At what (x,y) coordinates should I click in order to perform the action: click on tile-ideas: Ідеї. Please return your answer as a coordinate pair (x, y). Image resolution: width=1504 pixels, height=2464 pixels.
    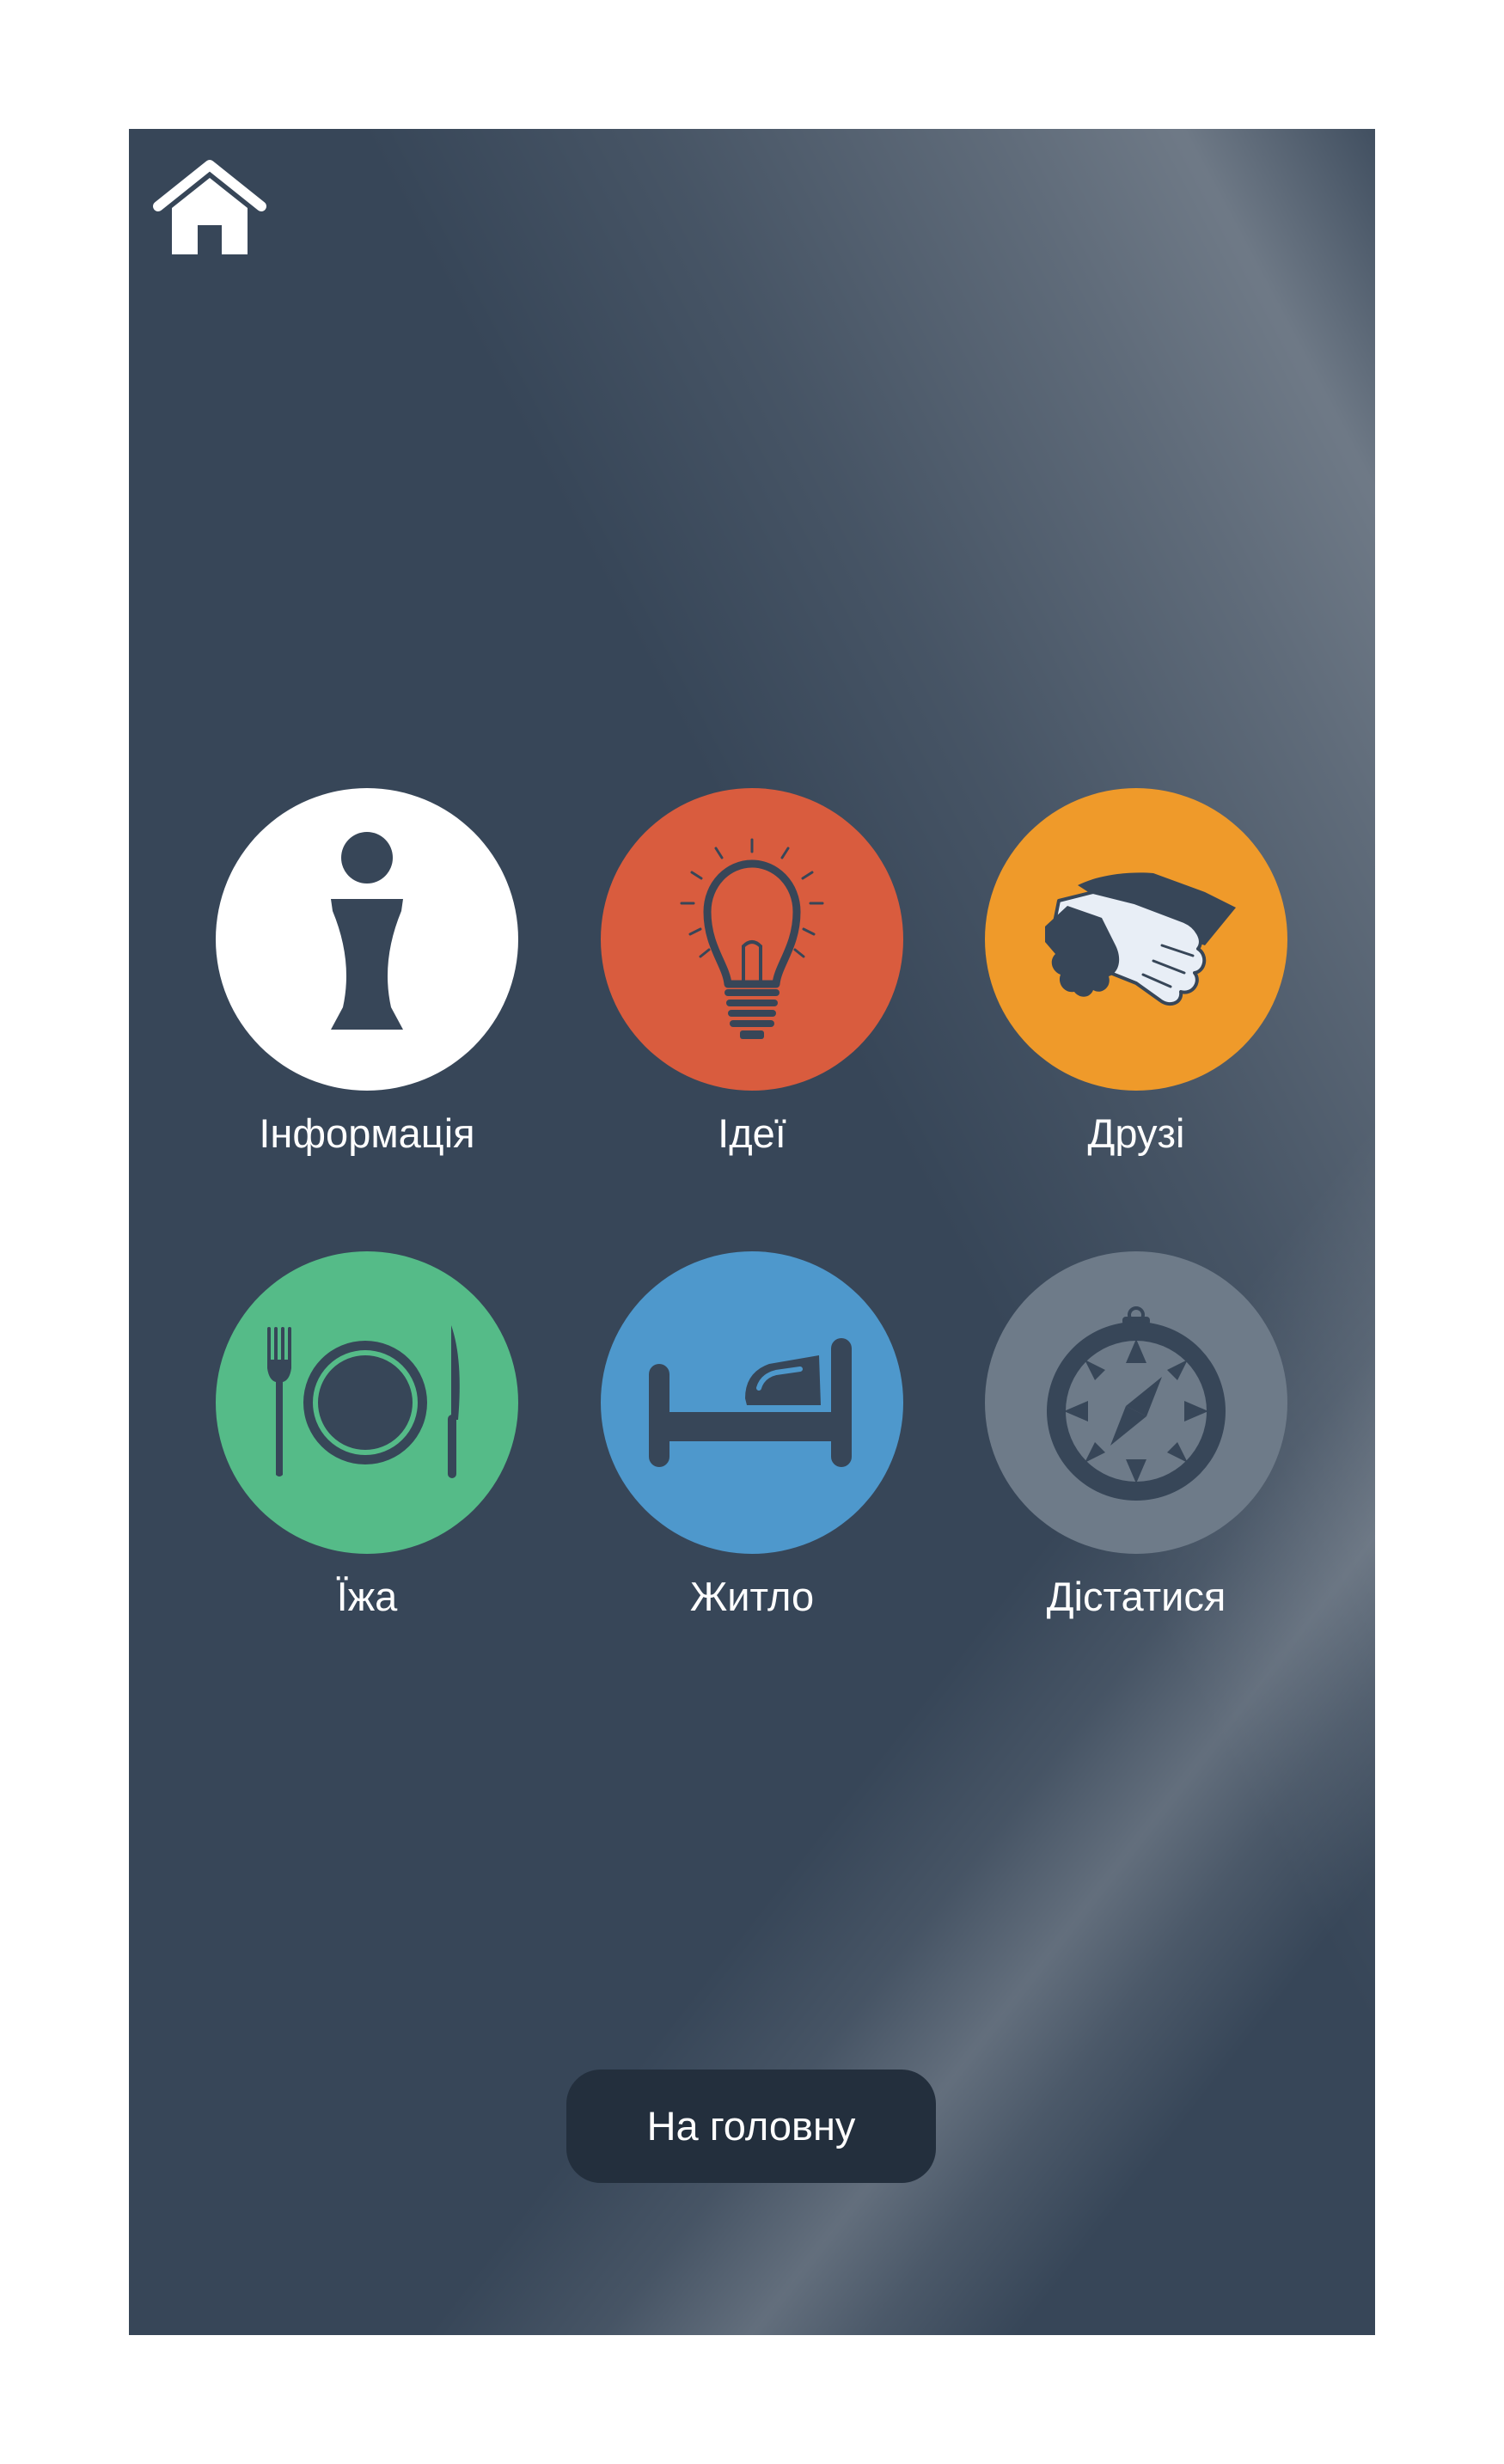
    Looking at the image, I should click on (752, 973).